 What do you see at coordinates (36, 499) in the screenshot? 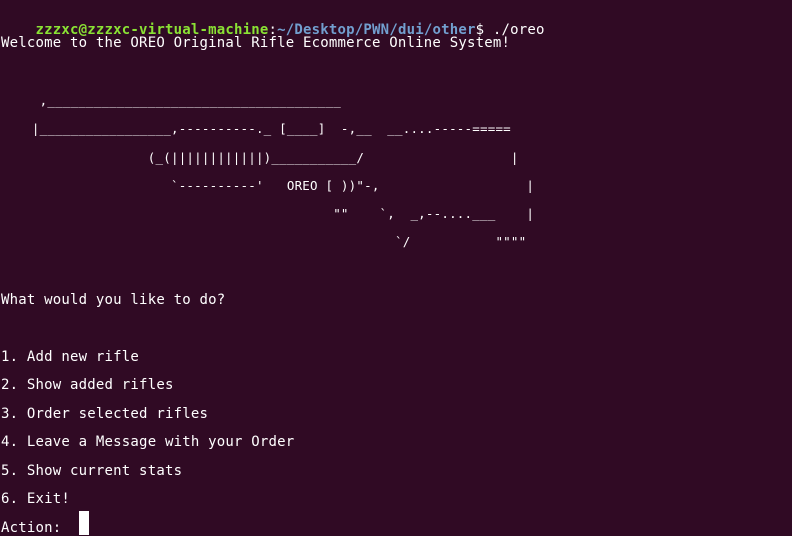
I see `menu-item-exit: 6. Exit!` at bounding box center [36, 499].